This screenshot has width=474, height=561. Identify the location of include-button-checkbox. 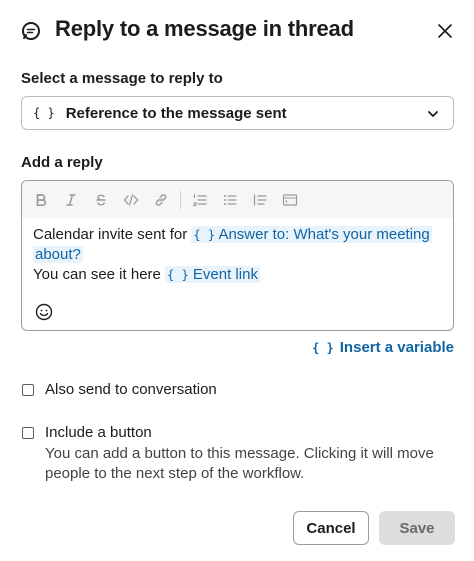
(28, 433).